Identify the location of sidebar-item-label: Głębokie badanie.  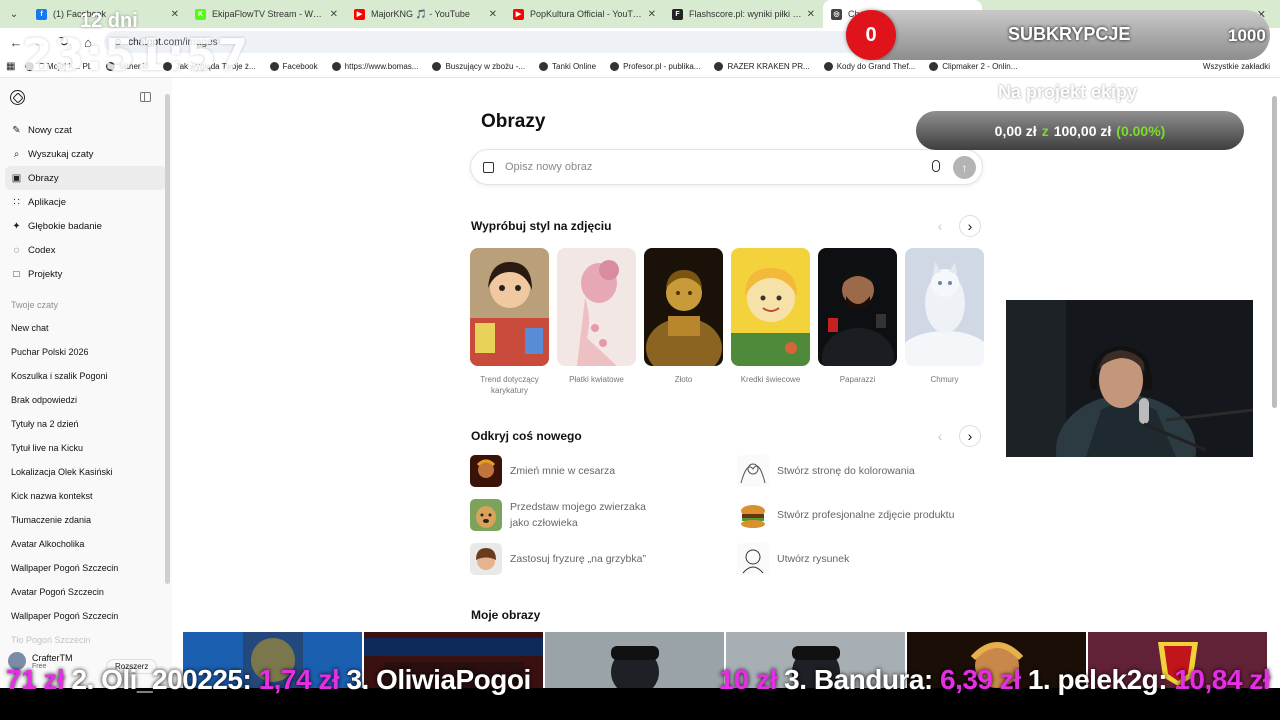
(65, 226).